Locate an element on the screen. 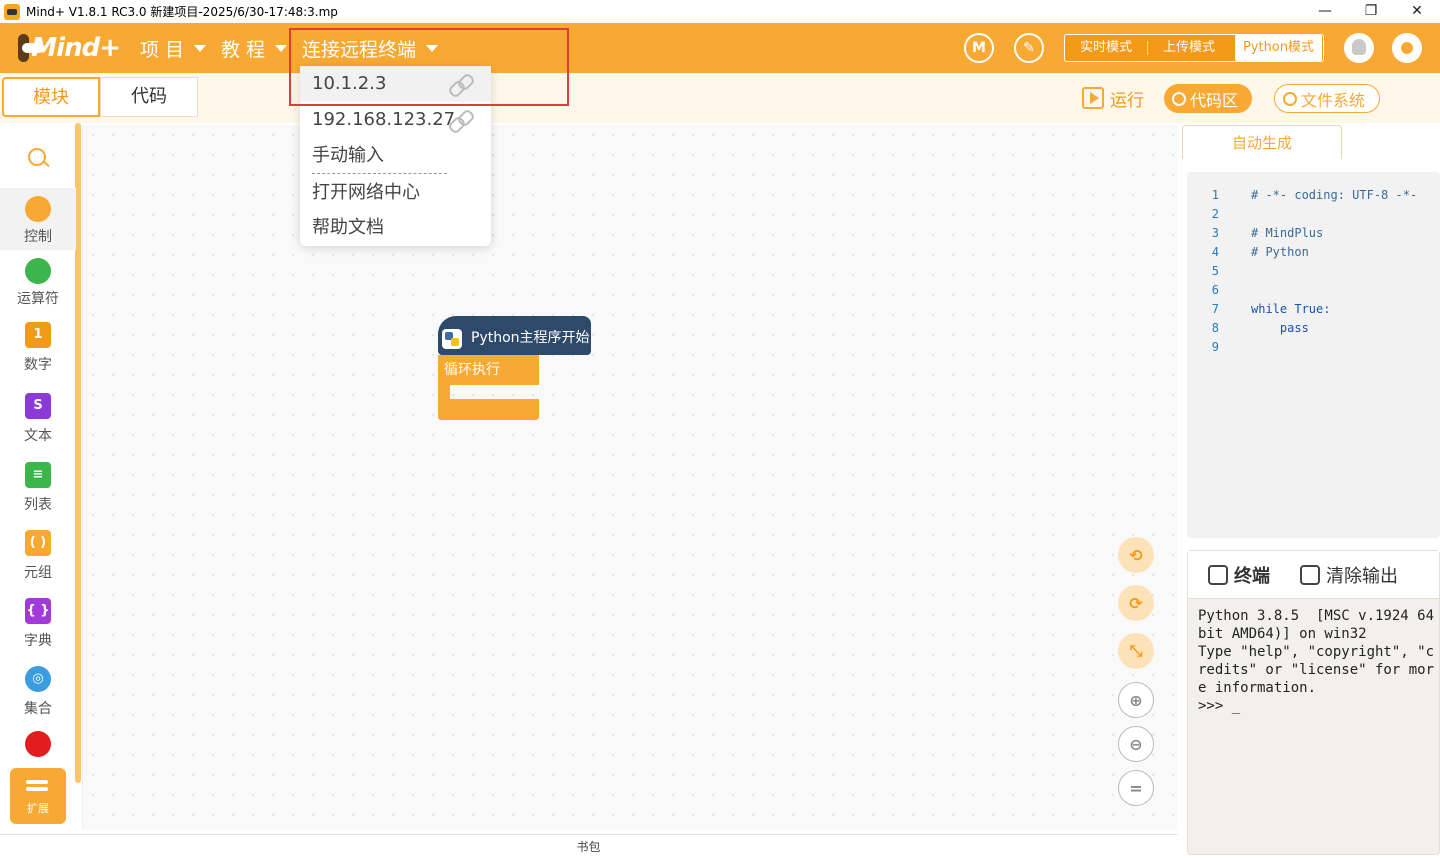 Image resolution: width=1440 pixels, height=859 pixels. dropdown-item-manual-input: 手动输入 is located at coordinates (395, 156).